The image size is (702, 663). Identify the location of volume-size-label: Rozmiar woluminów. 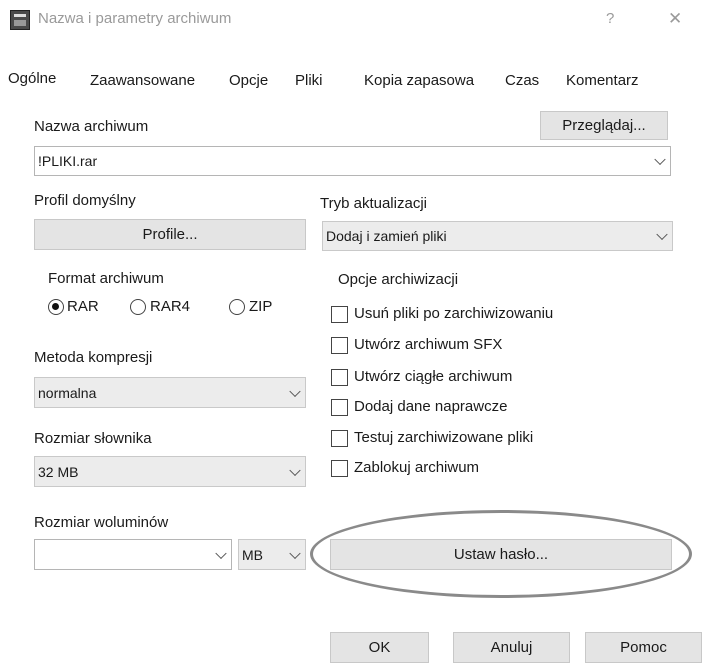
(101, 522).